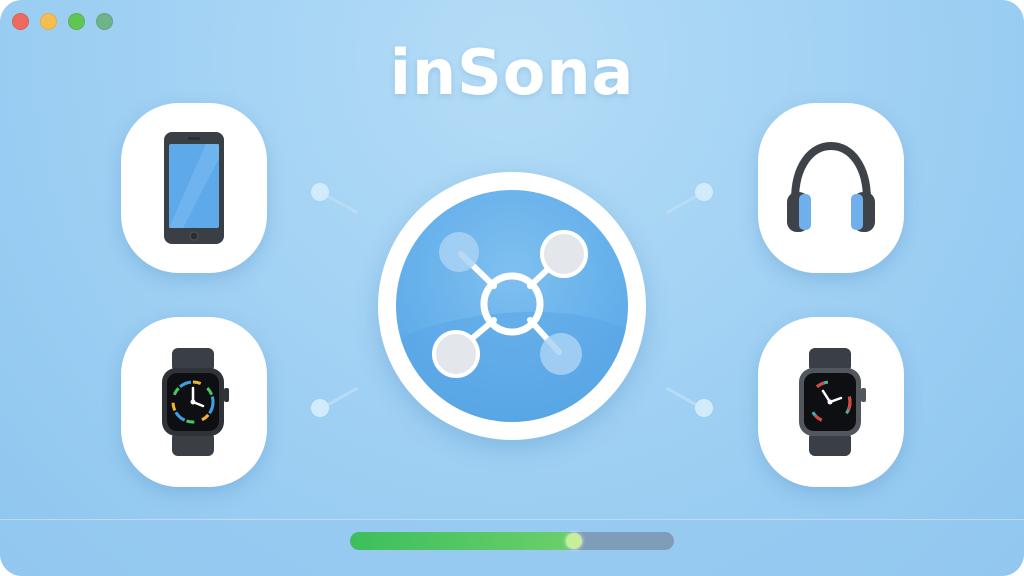 This screenshot has height=576, width=1024. I want to click on device-card-watch-right, so click(831, 402).